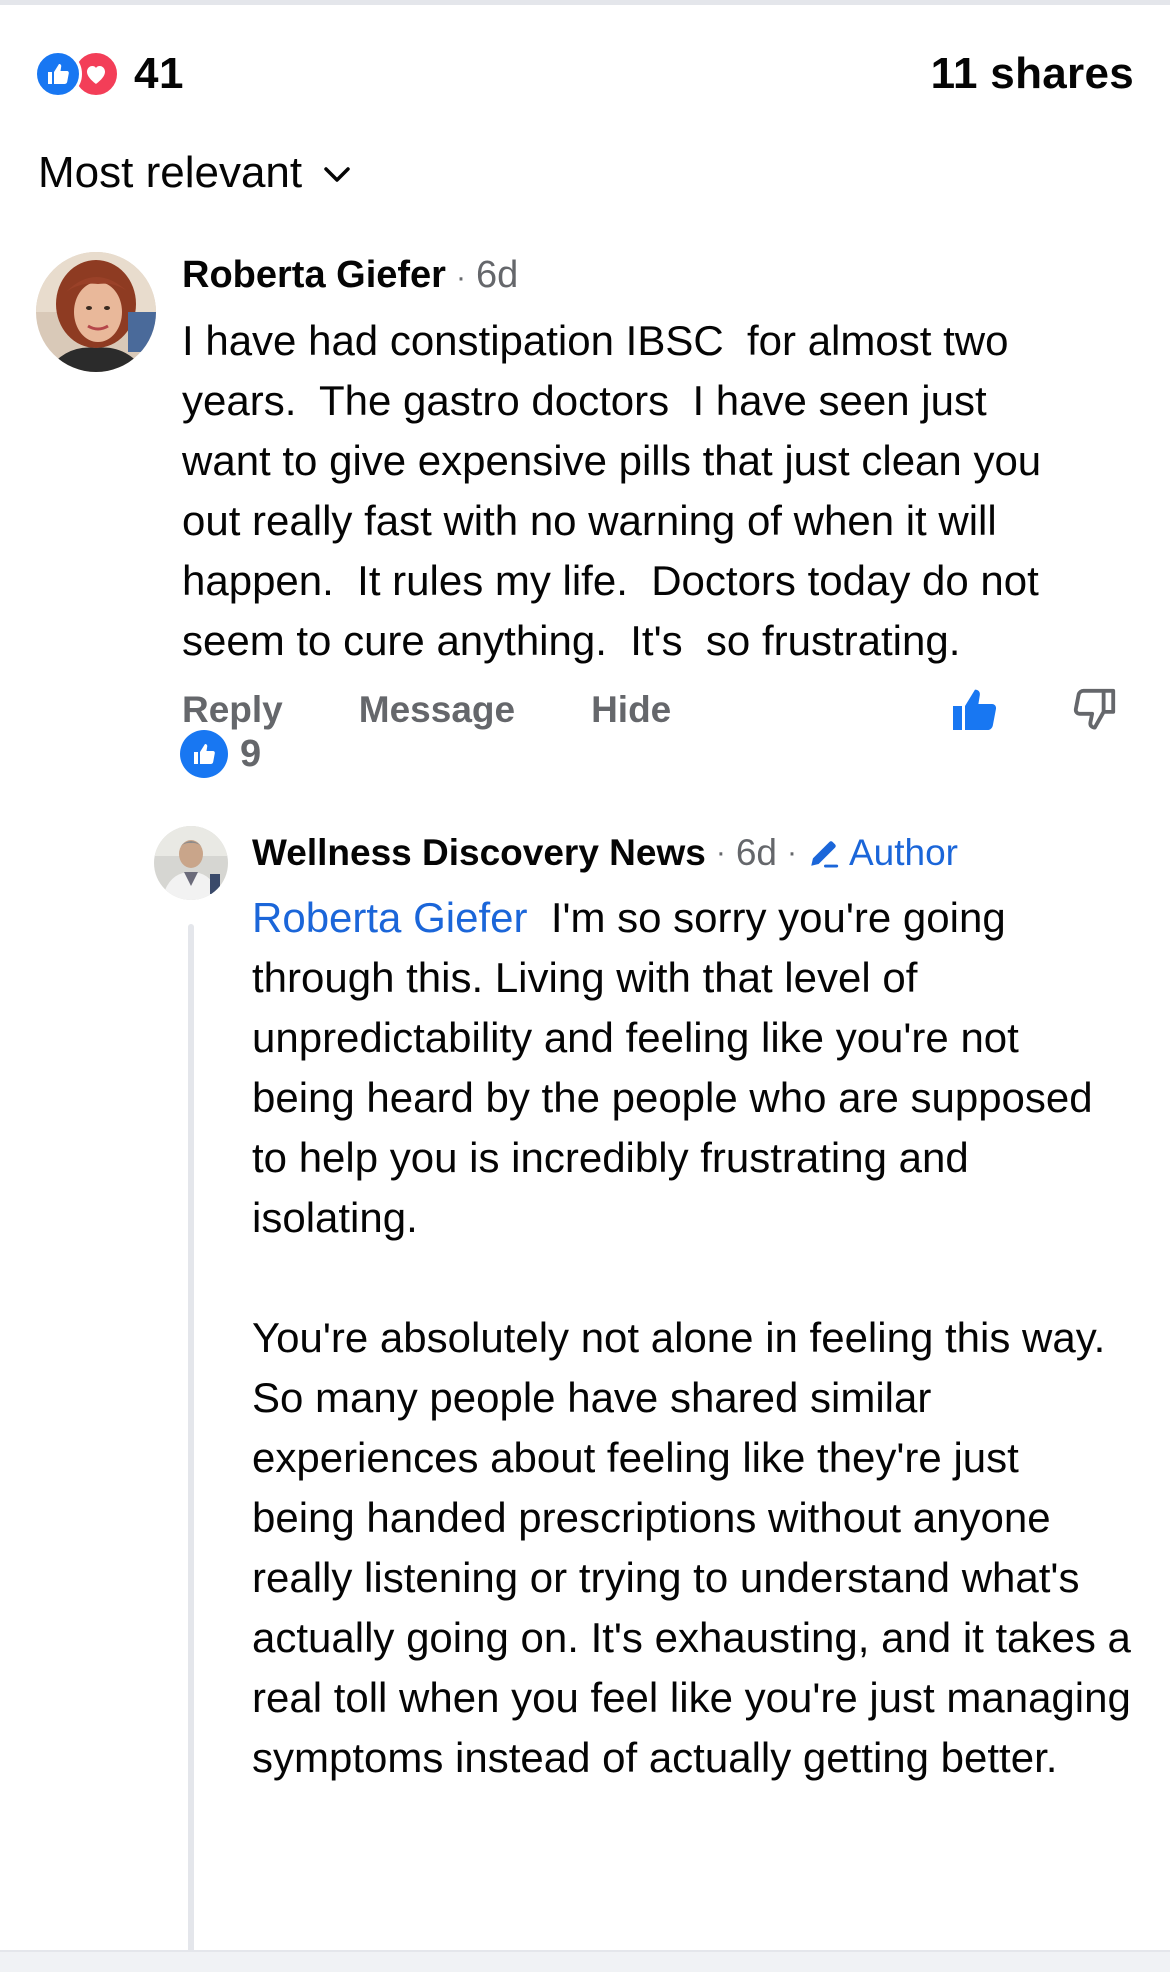  I want to click on sort-dropdown: Most relevant, so click(194, 173).